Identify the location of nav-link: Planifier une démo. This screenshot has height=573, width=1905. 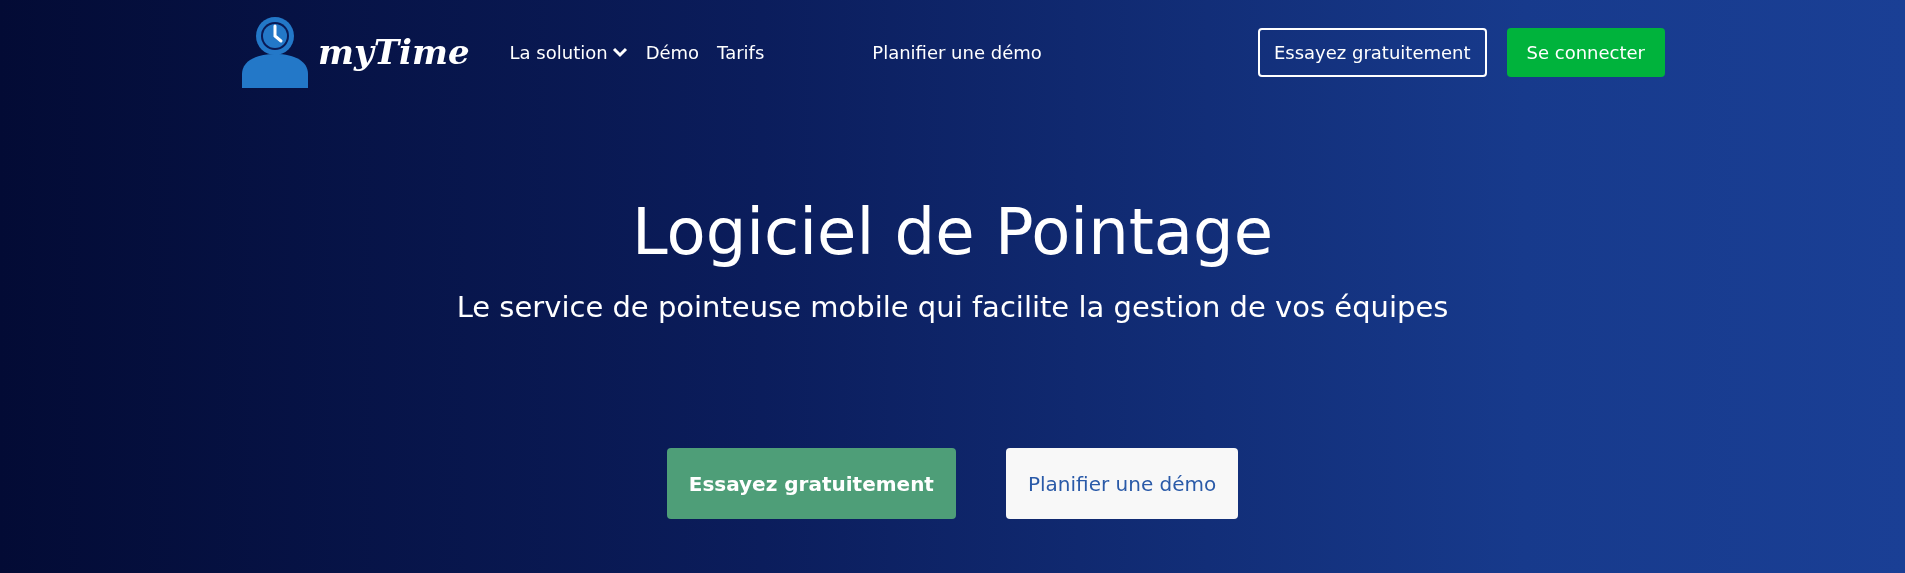
(957, 52).